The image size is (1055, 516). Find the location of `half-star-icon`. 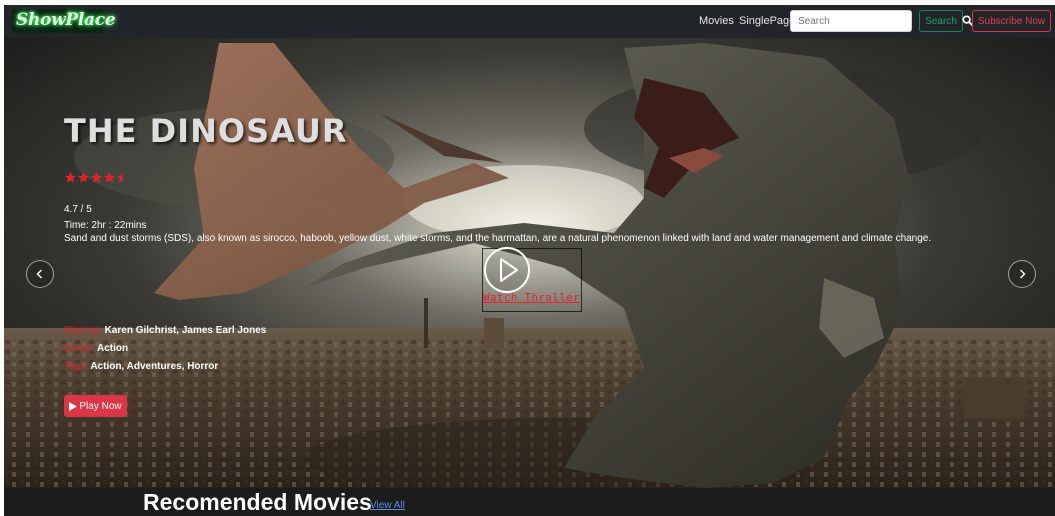

half-star-icon is located at coordinates (119, 177).